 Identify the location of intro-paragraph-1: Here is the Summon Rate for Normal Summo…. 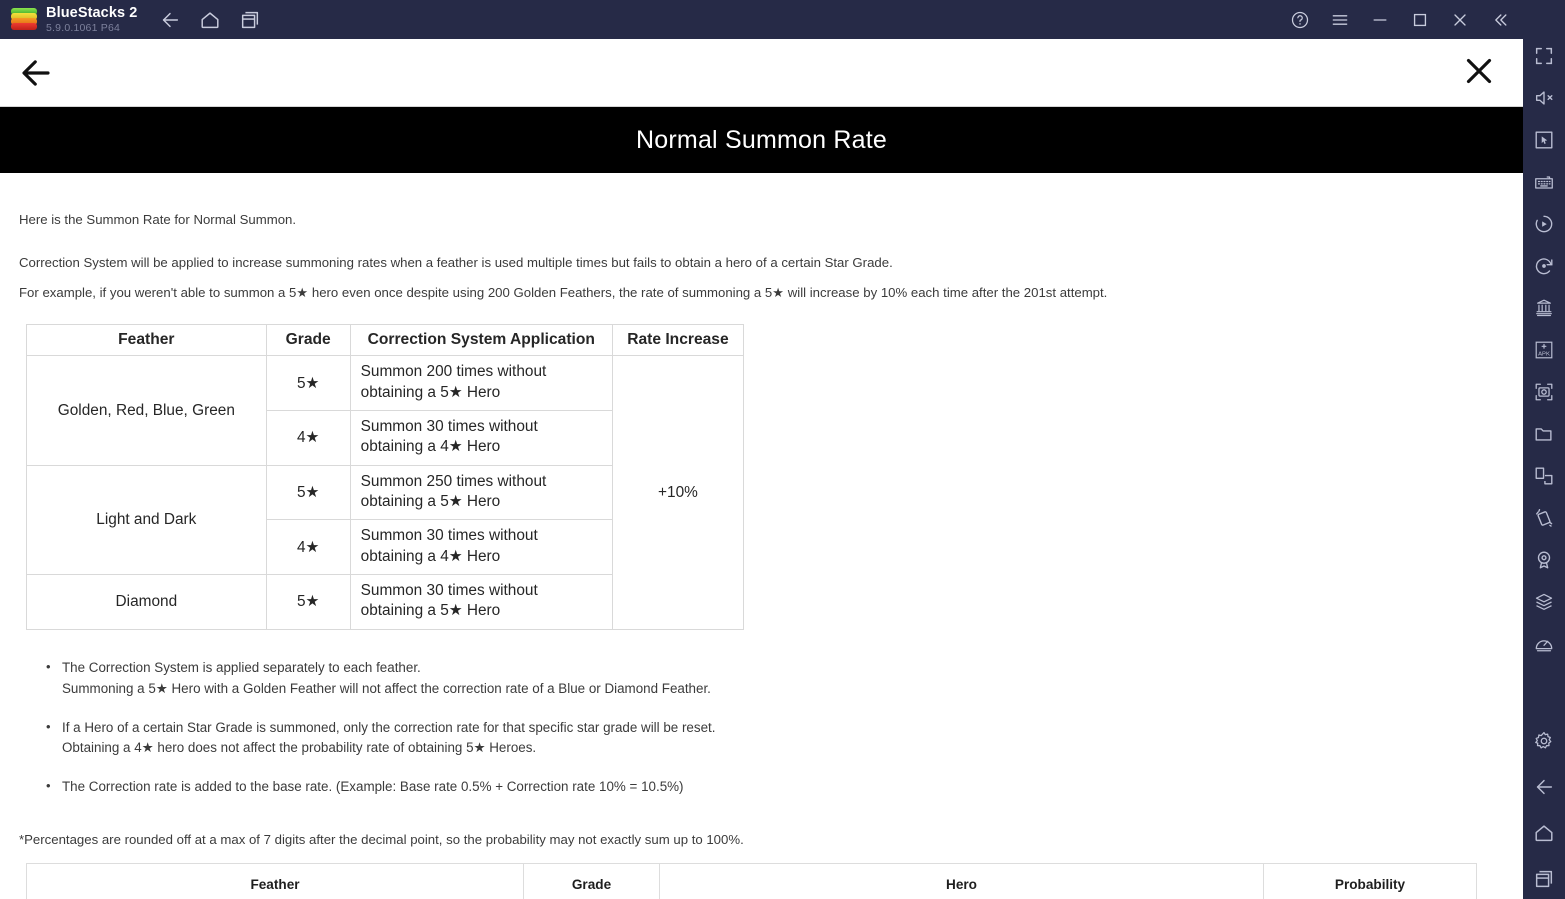
(158, 219).